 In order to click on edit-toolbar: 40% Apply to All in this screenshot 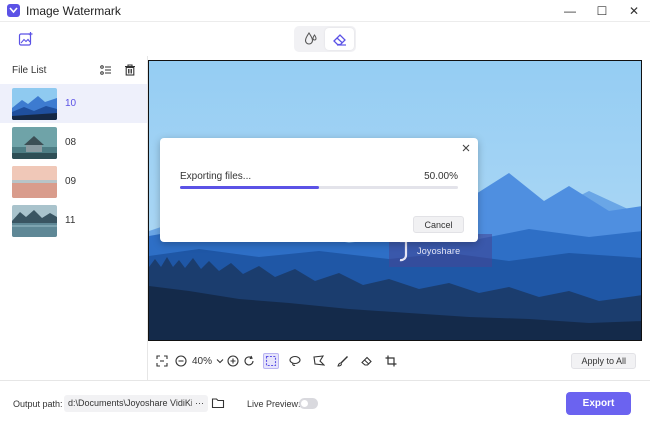, I will do `click(399, 361)`.